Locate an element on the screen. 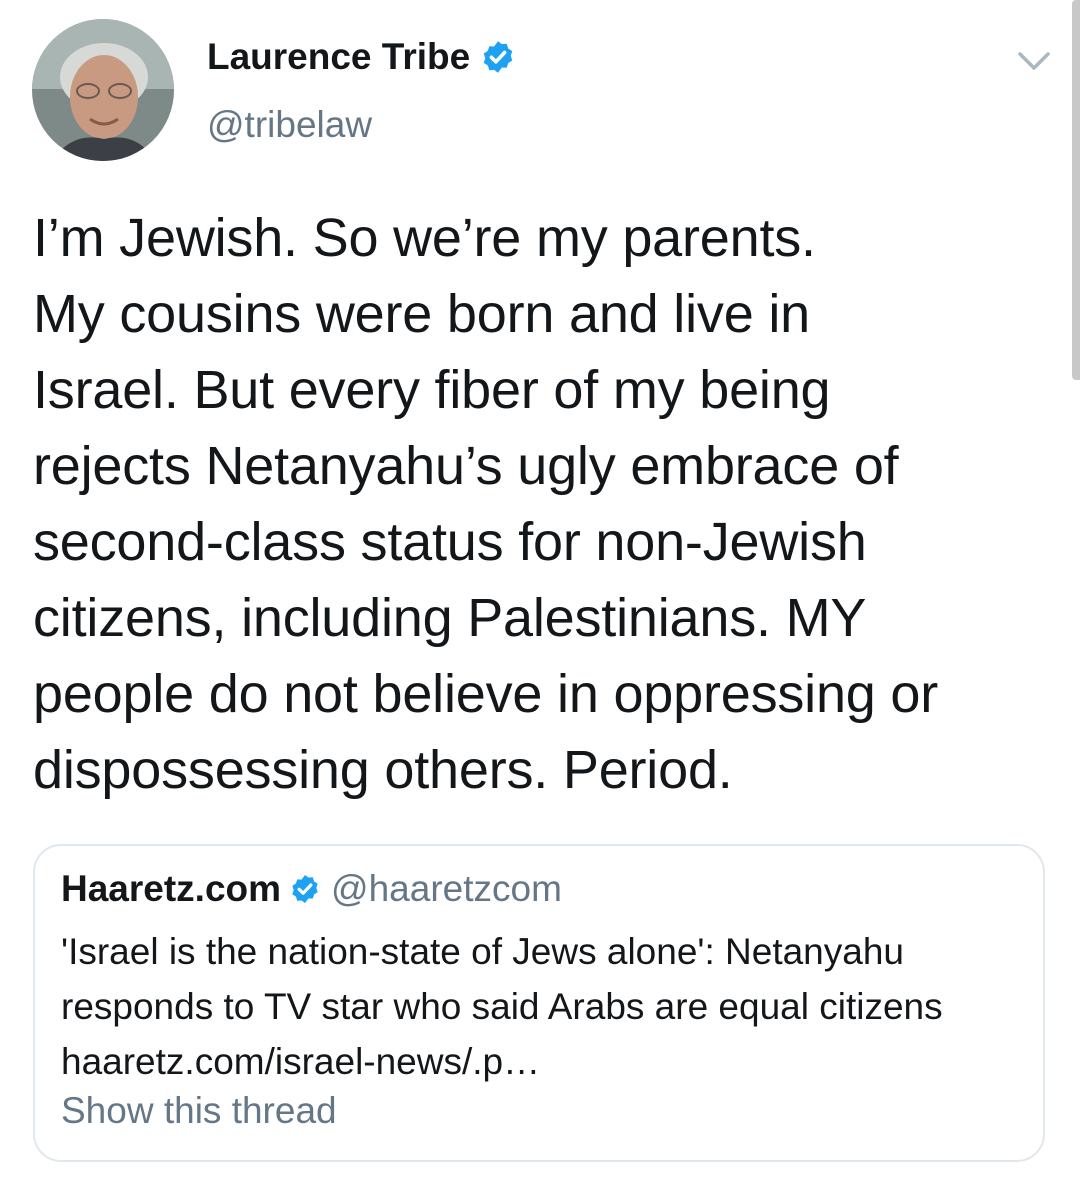 This screenshot has height=1183, width=1080. quoted-author-name: Haaretz.com is located at coordinates (171, 888).